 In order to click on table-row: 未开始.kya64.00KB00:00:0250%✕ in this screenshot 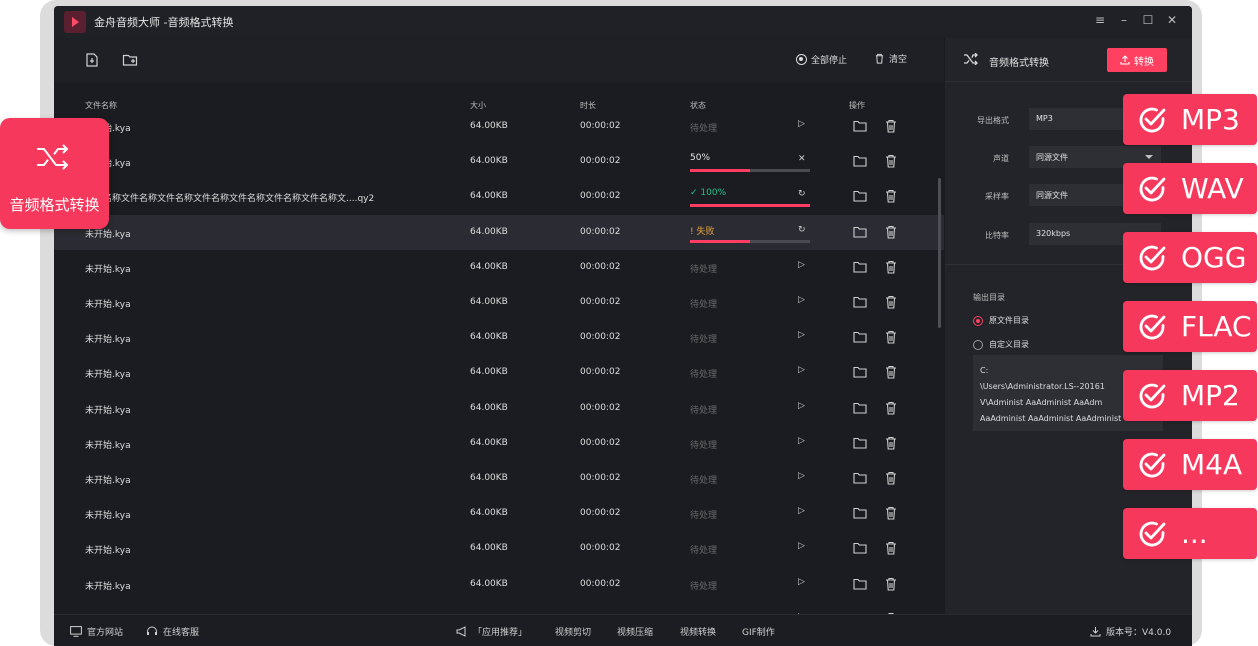, I will do `click(499, 161)`.